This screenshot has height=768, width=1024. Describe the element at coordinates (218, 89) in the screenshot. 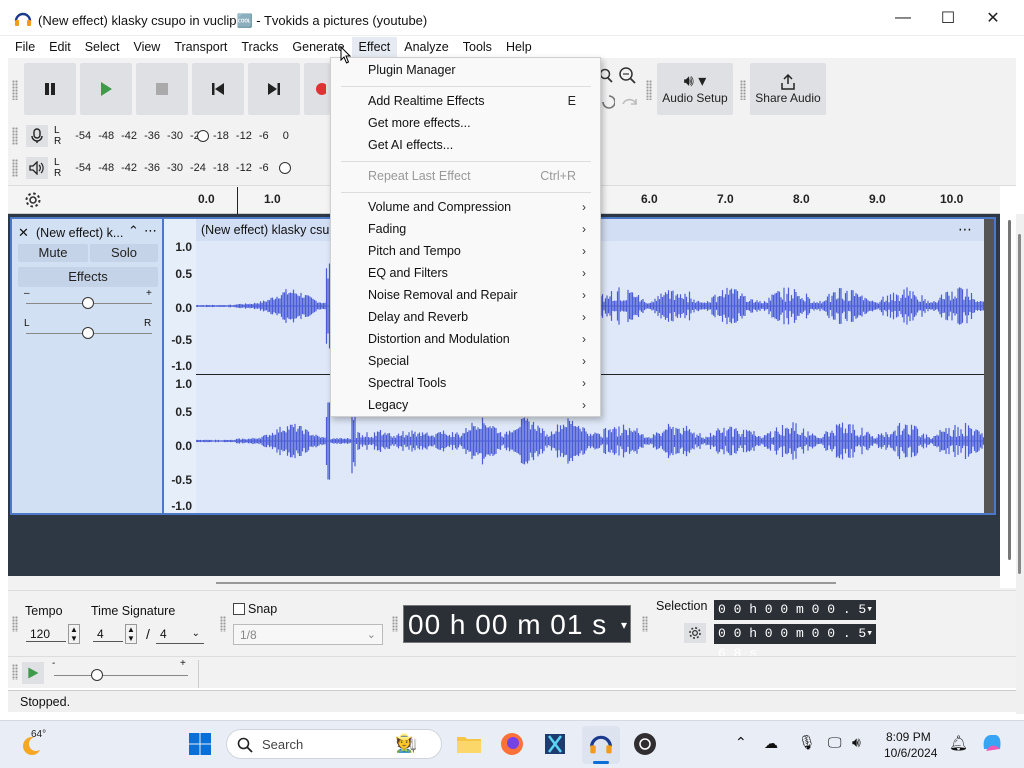

I see `skip-to-start-button` at that location.